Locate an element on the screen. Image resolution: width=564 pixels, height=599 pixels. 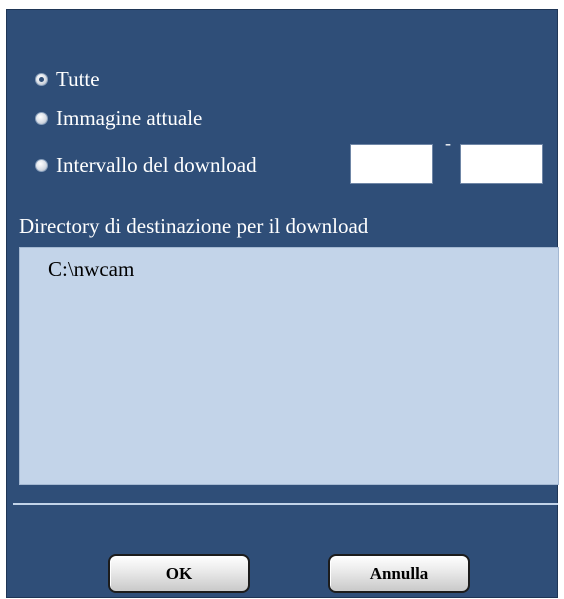
divider is located at coordinates (285, 504).